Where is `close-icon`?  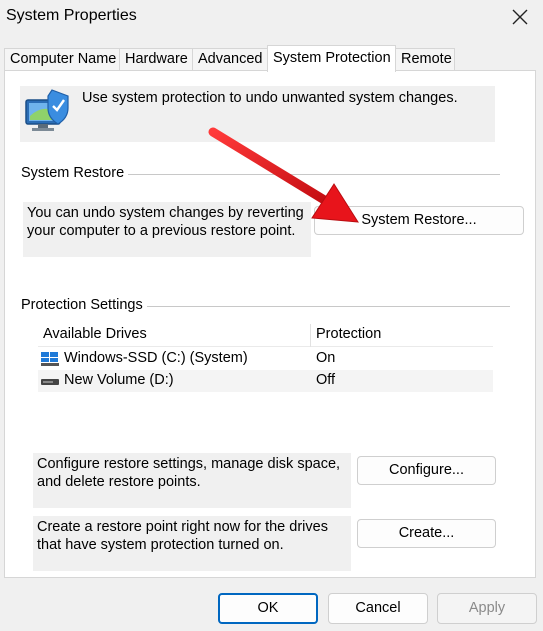
close-icon is located at coordinates (520, 17).